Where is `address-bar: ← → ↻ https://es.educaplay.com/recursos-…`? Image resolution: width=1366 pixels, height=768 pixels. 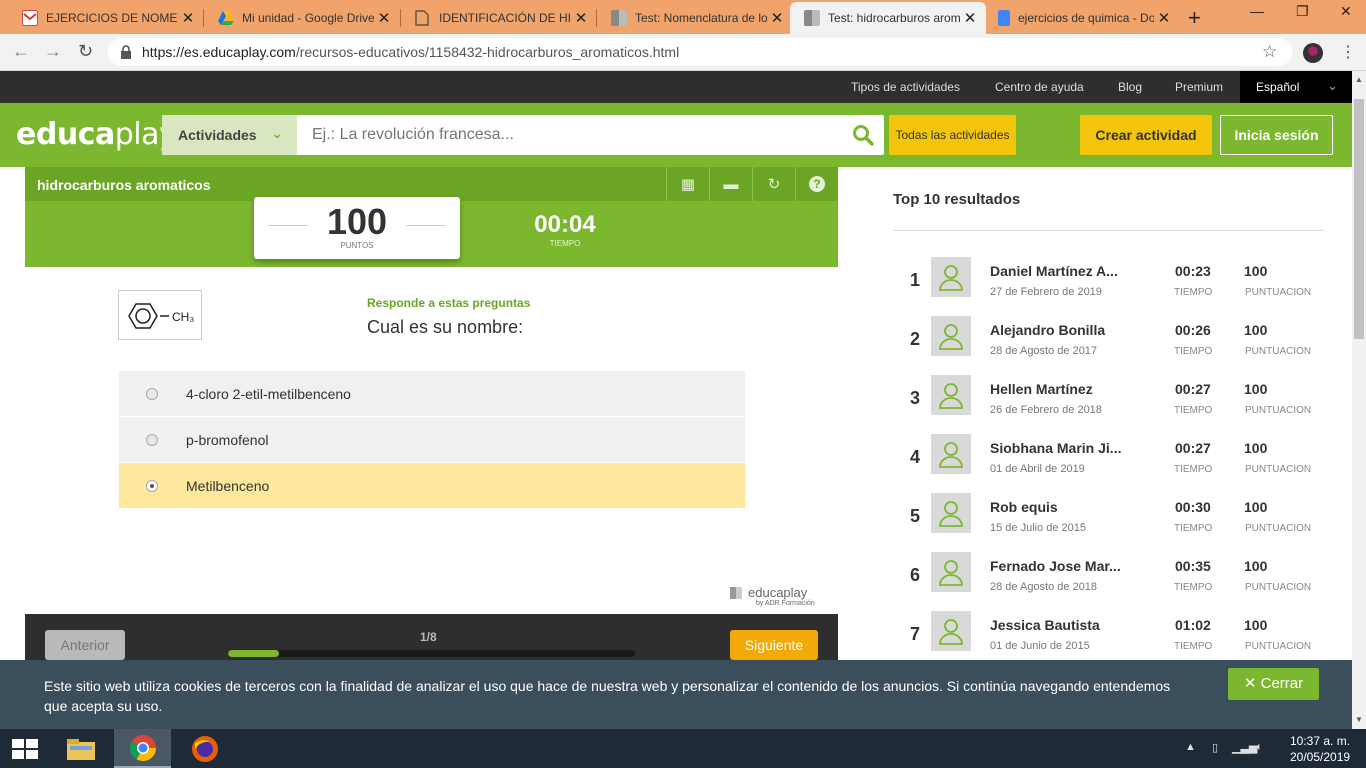
address-bar: ← → ↻ https://es.educaplay.com/recursos-… is located at coordinates (683, 52).